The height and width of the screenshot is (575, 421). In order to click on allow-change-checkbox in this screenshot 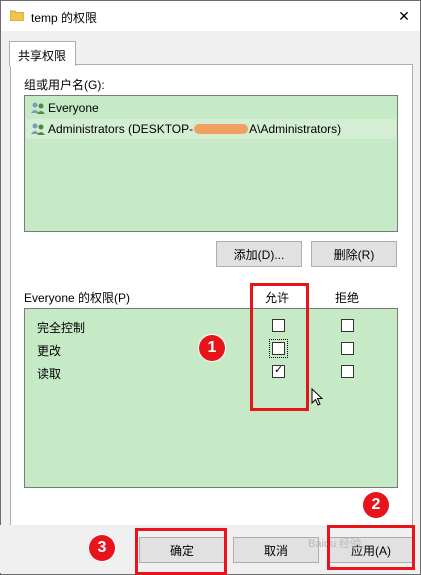, I will do `click(278, 348)`.